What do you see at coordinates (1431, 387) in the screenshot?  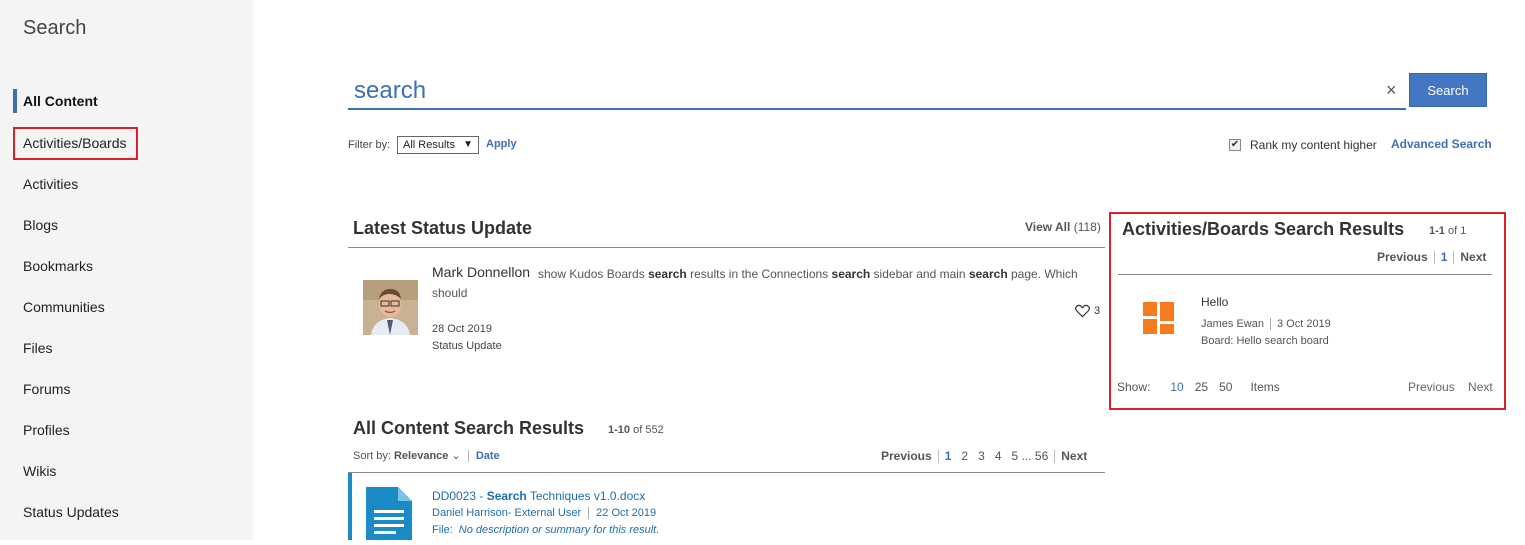 I see `boards-bottom-previous: Previous` at bounding box center [1431, 387].